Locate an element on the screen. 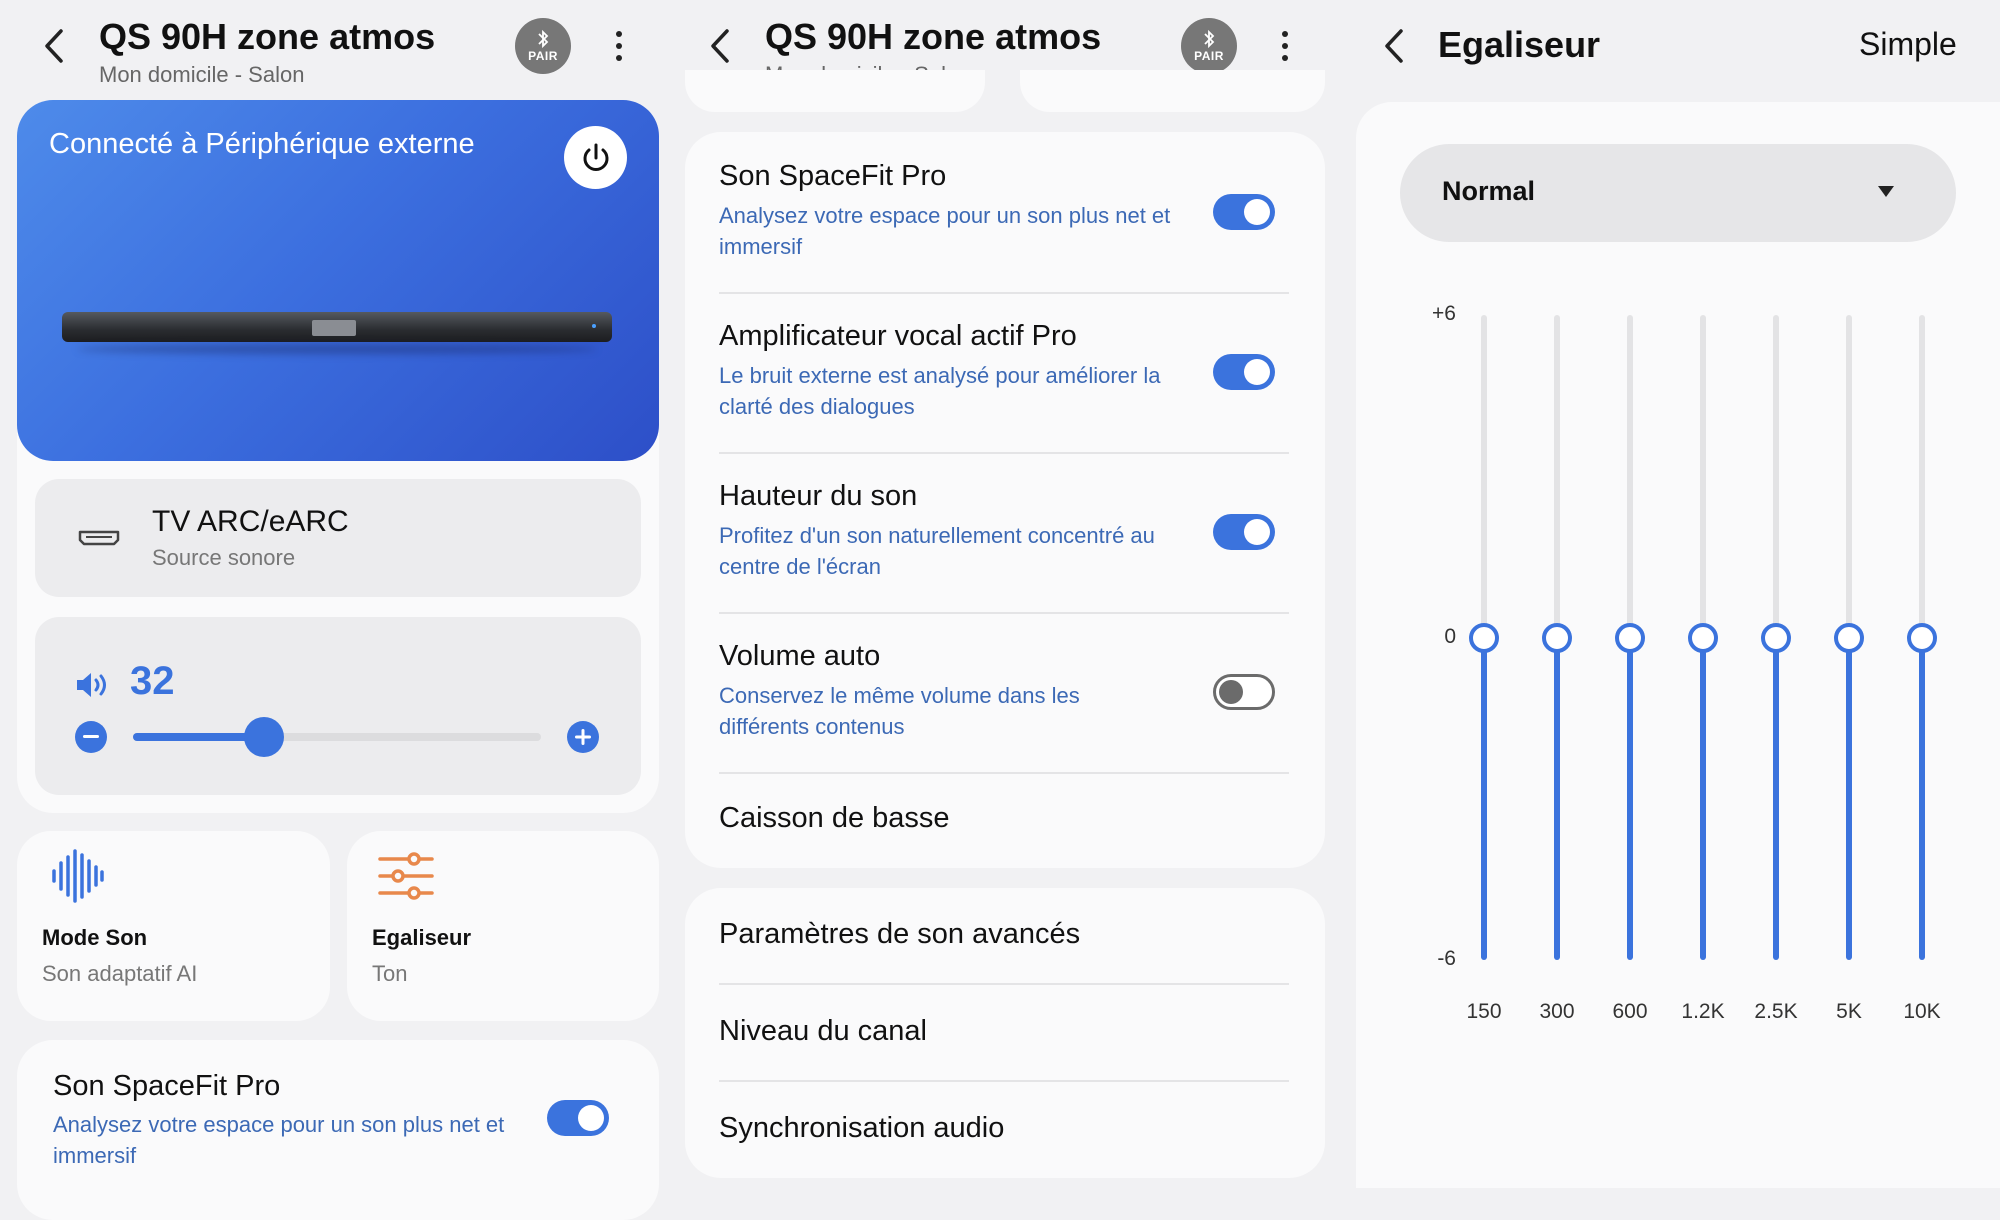 The width and height of the screenshot is (2000, 1220). speaker-icon is located at coordinates (91, 685).